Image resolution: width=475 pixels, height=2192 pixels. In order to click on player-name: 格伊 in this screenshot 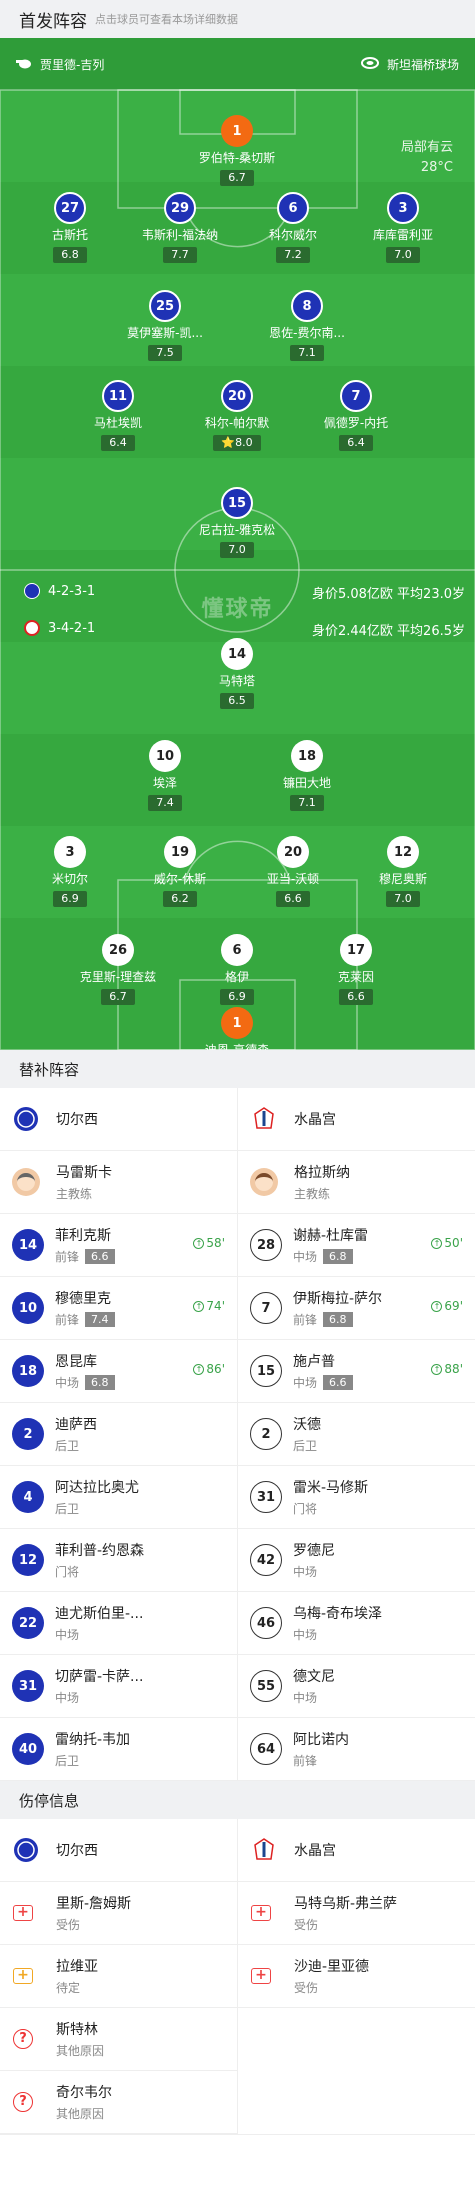, I will do `click(236, 977)`.